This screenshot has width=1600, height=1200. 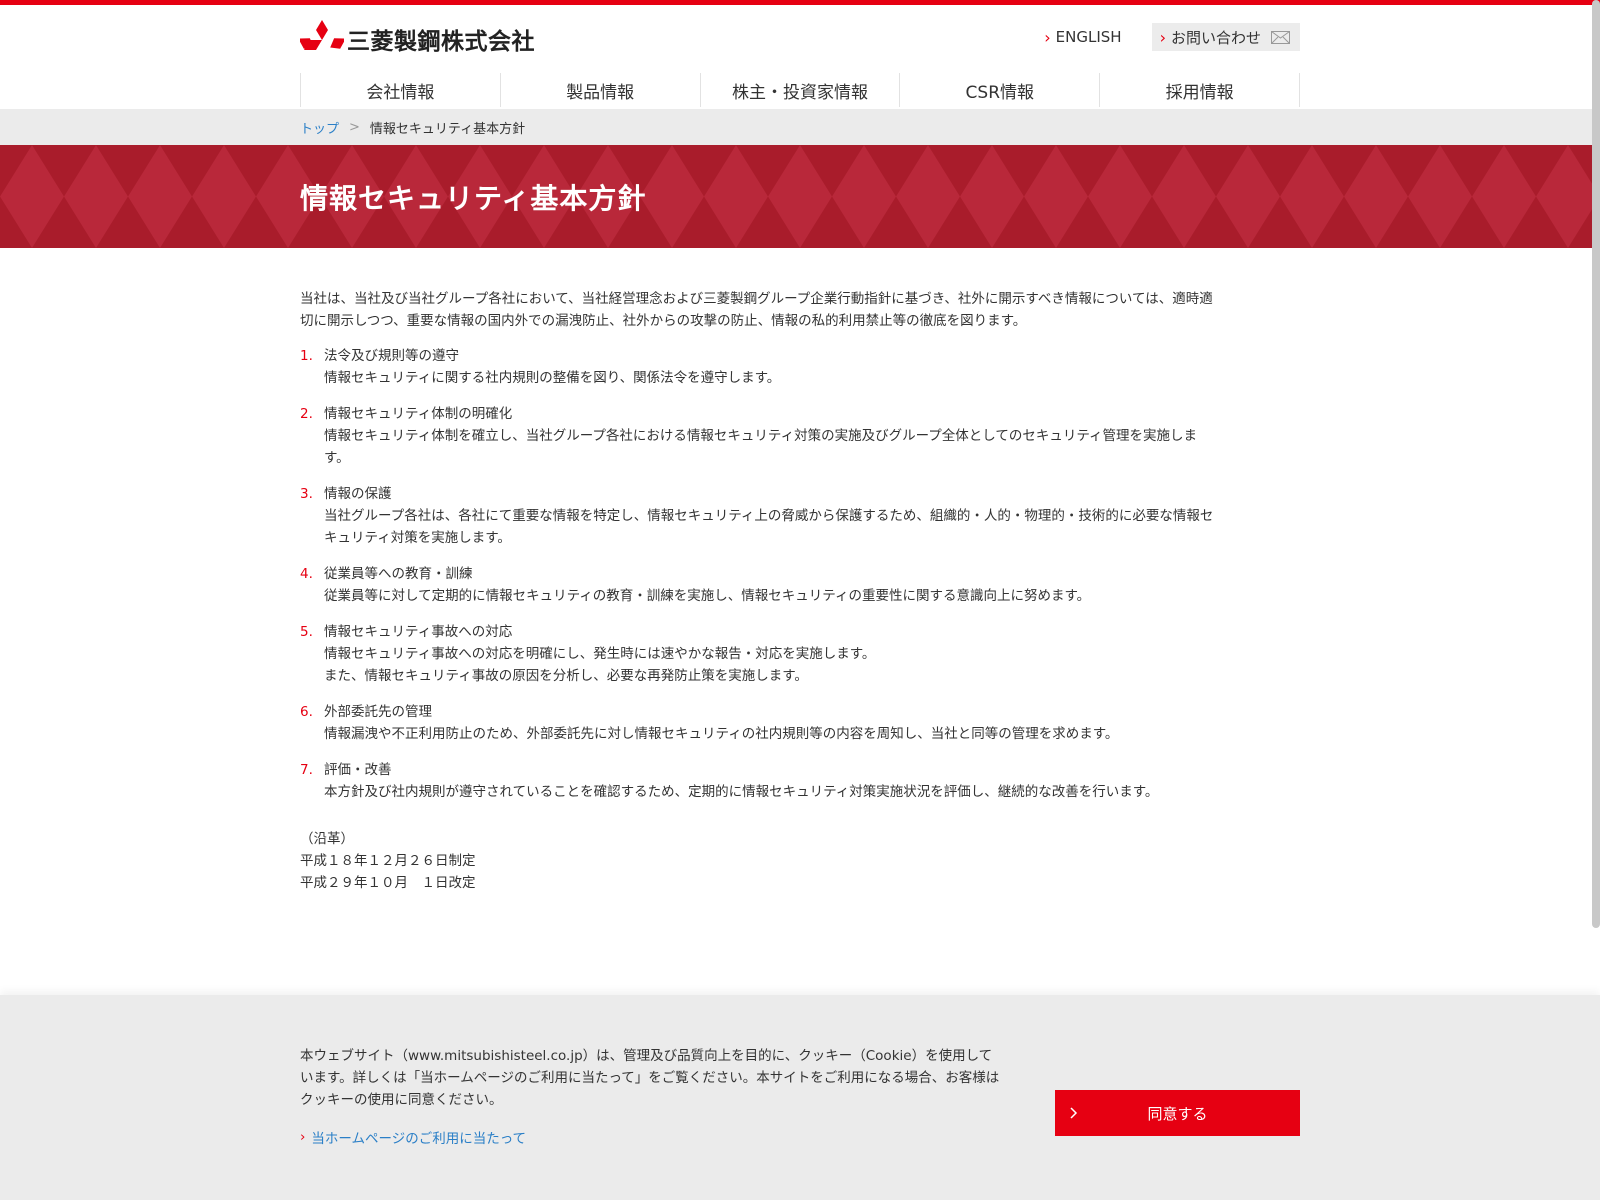 I want to click on page-hero: 情報セキュリティ基本方針, so click(x=800, y=196).